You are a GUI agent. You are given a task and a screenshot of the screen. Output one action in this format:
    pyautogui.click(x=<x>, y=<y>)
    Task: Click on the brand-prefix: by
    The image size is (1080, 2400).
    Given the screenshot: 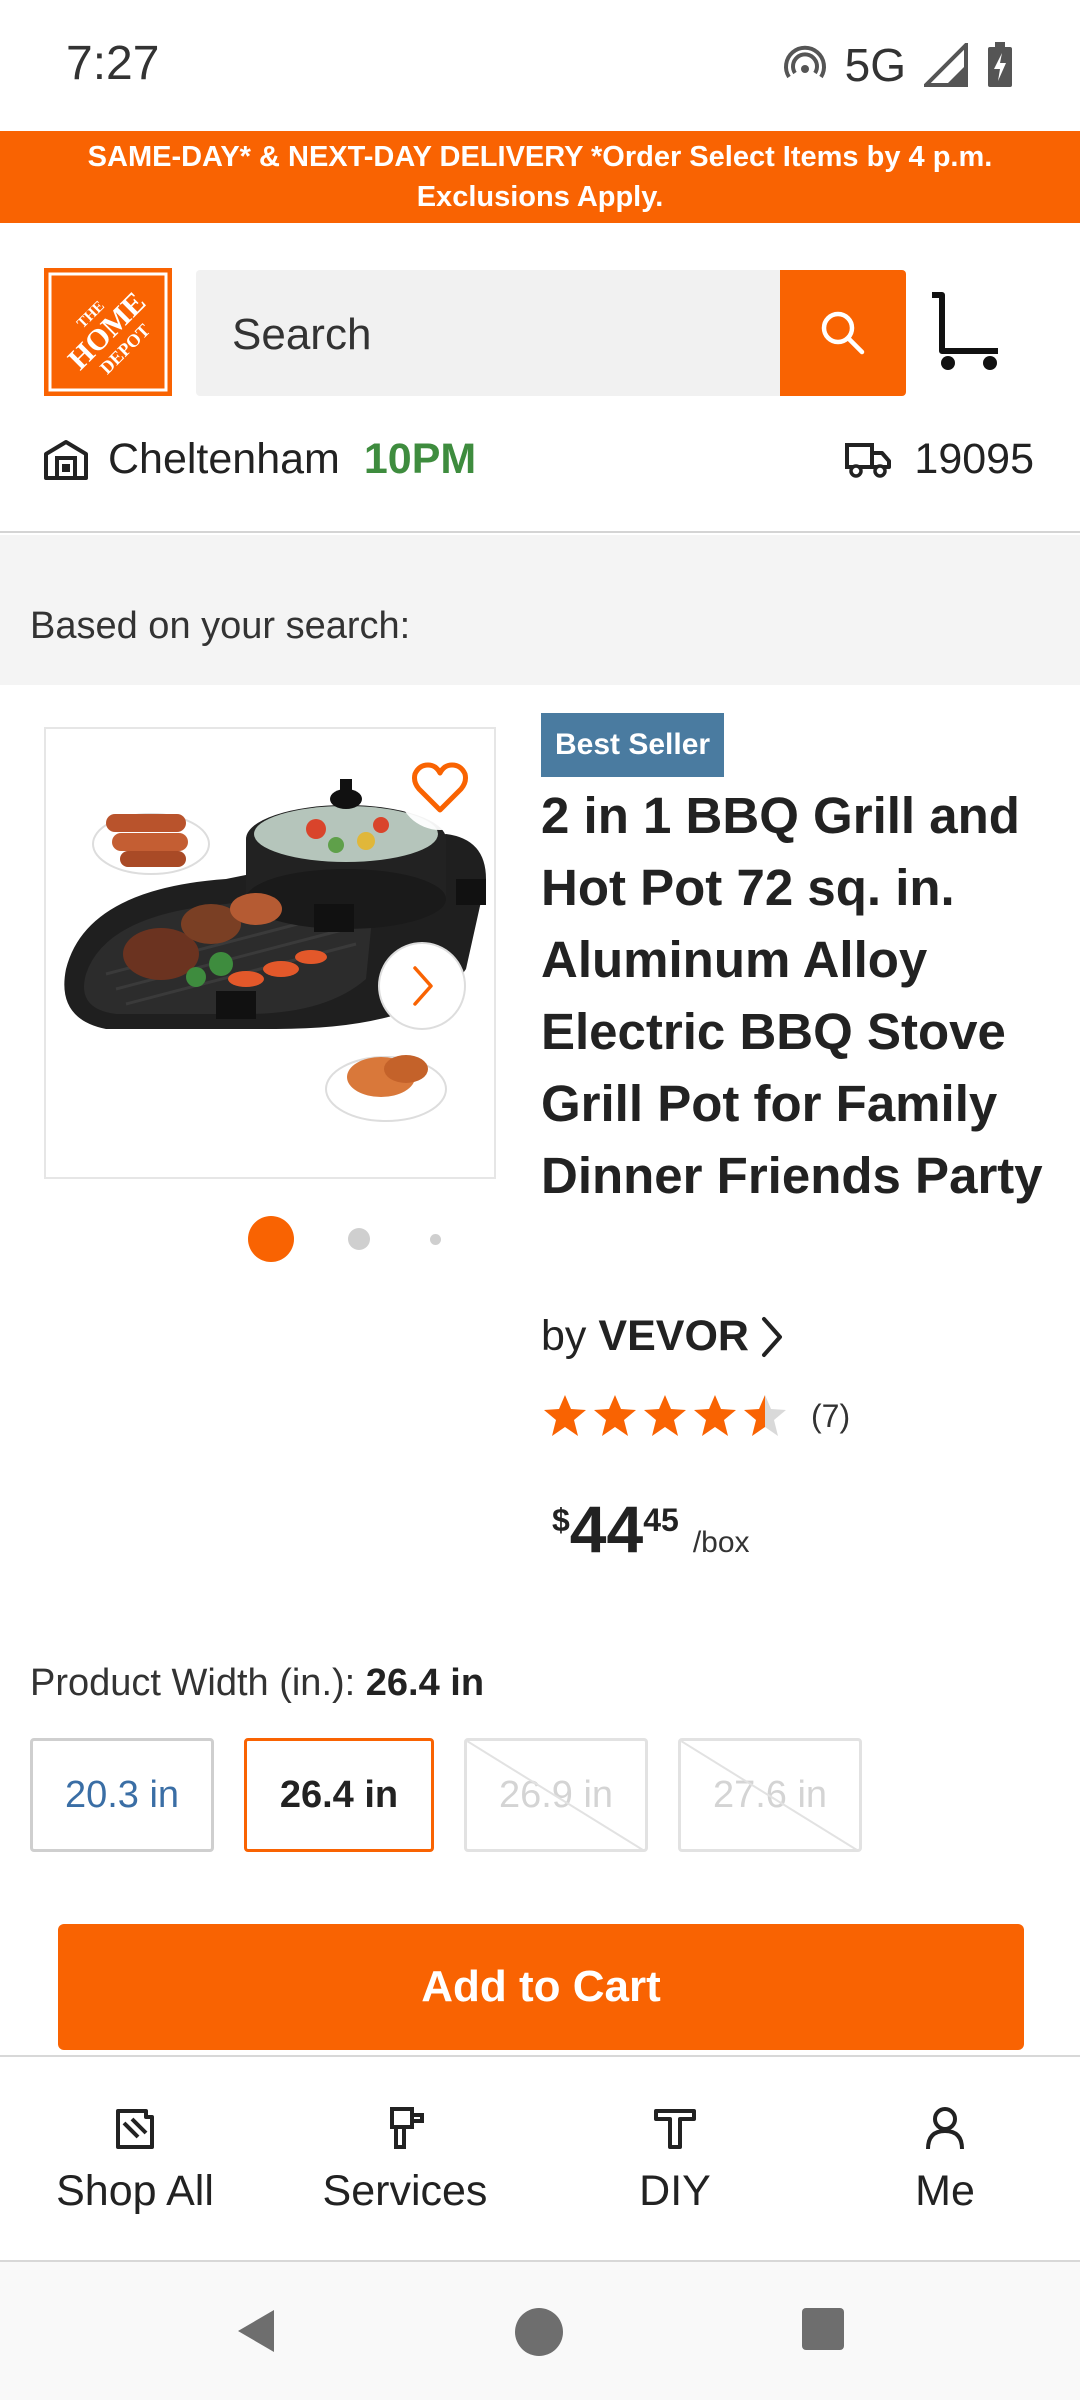 What is the action you would take?
    pyautogui.click(x=564, y=1336)
    